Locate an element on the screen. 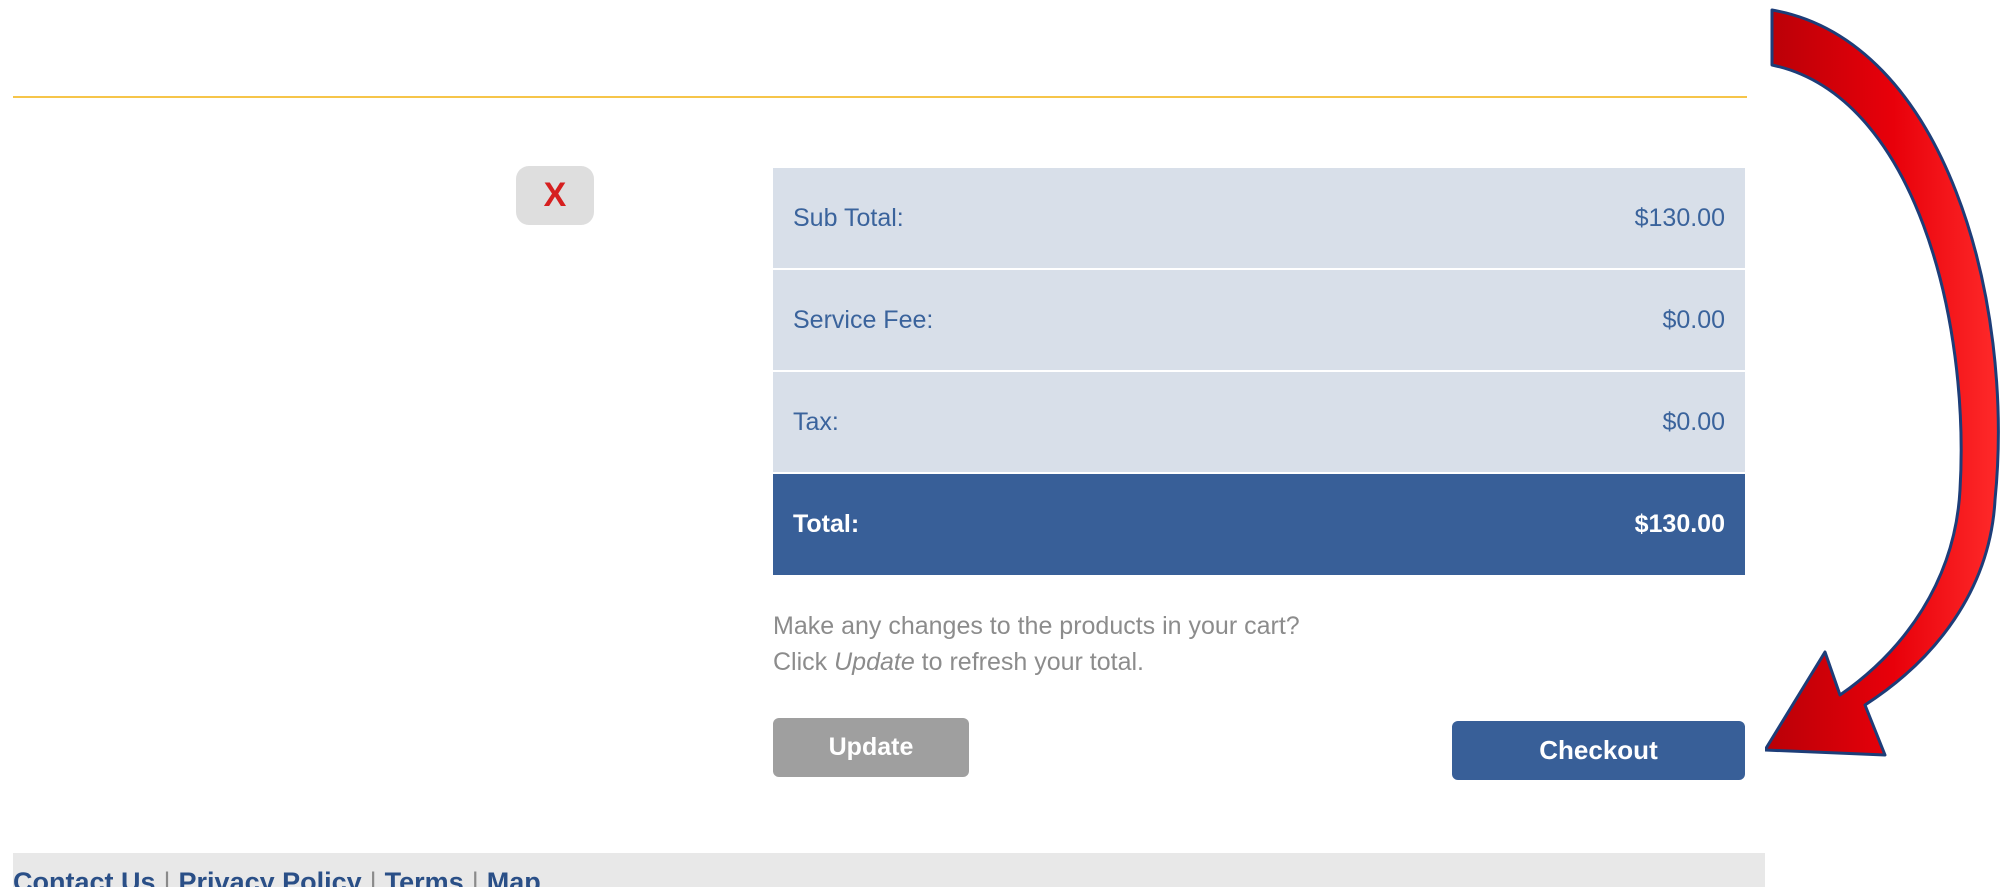 The image size is (2011, 887). summary-label: Service Fee: is located at coordinates (863, 319).